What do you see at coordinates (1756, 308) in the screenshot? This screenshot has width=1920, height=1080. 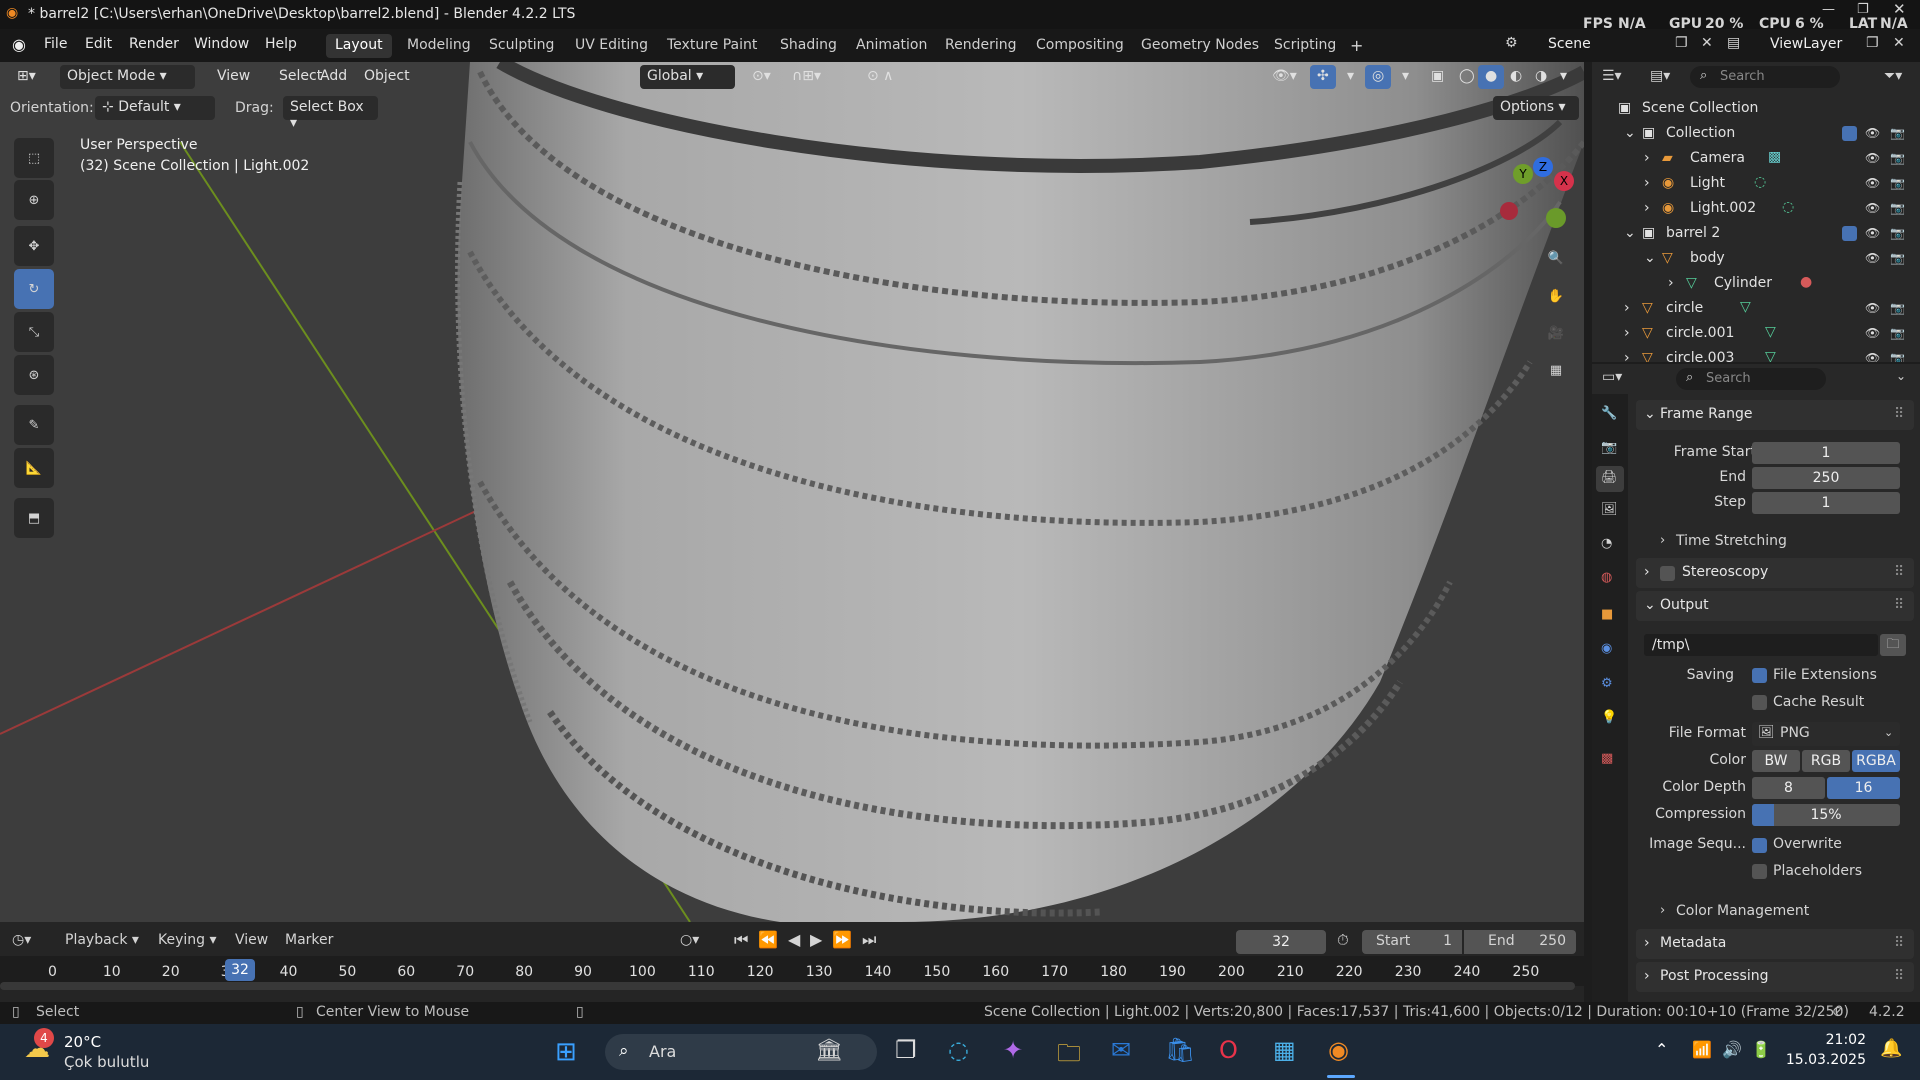 I see `outliner-row-circle: › ▽ circle ▽ 👁 📷` at bounding box center [1756, 308].